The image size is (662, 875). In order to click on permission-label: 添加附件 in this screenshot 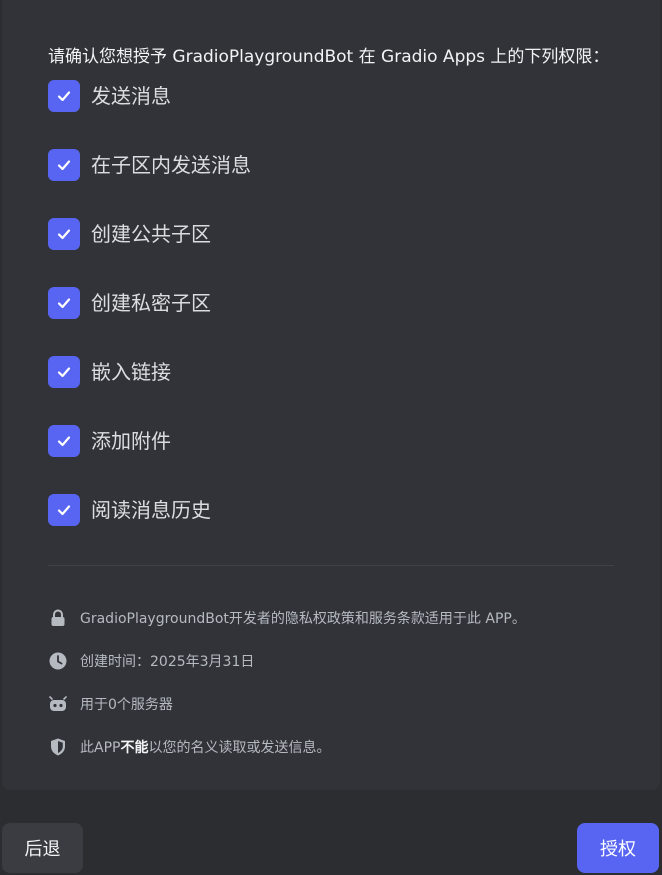, I will do `click(131, 441)`.